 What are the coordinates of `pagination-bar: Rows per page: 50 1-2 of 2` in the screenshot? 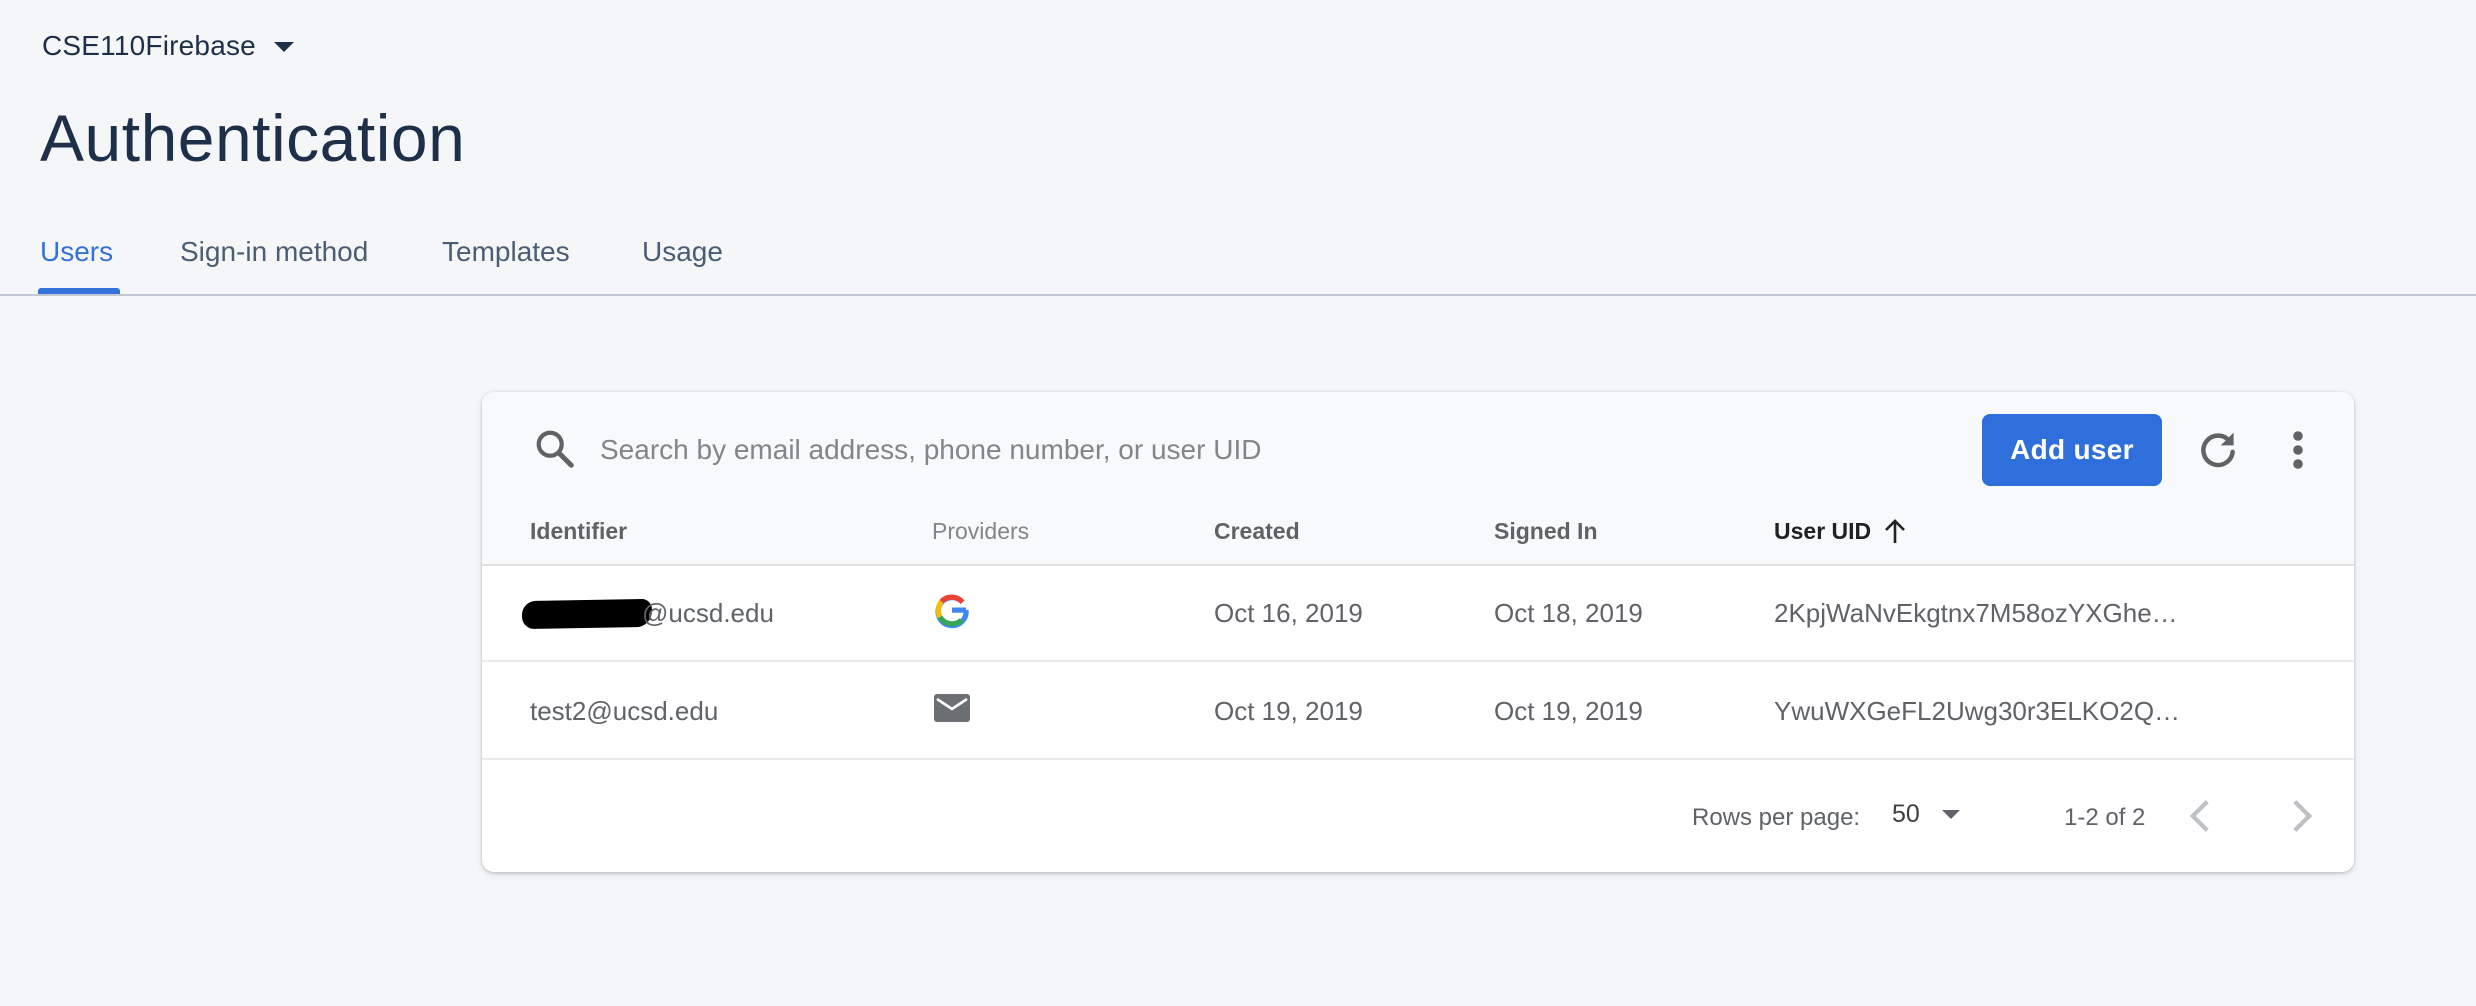 It's located at (1418, 817).